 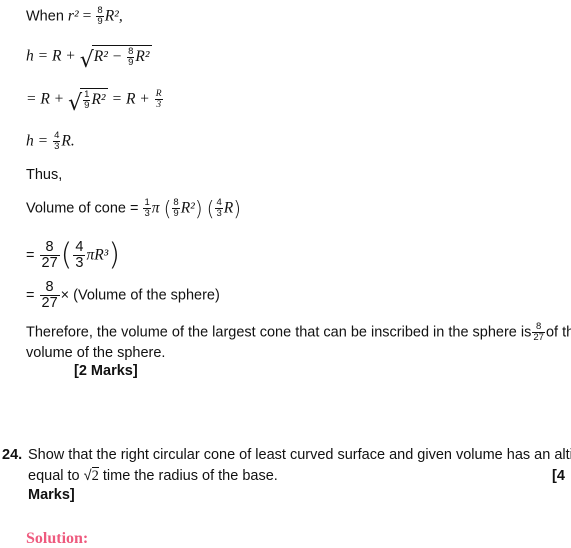 I want to click on when-line: When r² = 8 9 R²,, so click(x=74, y=16).